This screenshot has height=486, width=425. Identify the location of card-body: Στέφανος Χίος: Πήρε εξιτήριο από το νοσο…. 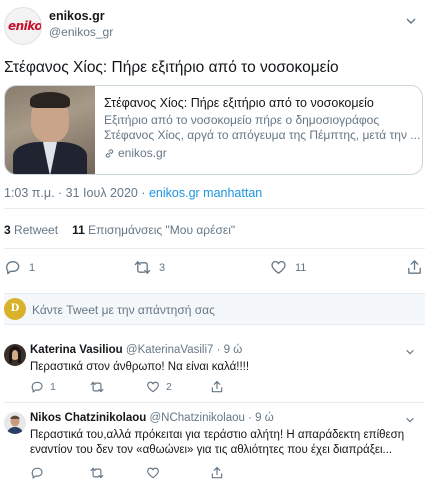
(262, 128).